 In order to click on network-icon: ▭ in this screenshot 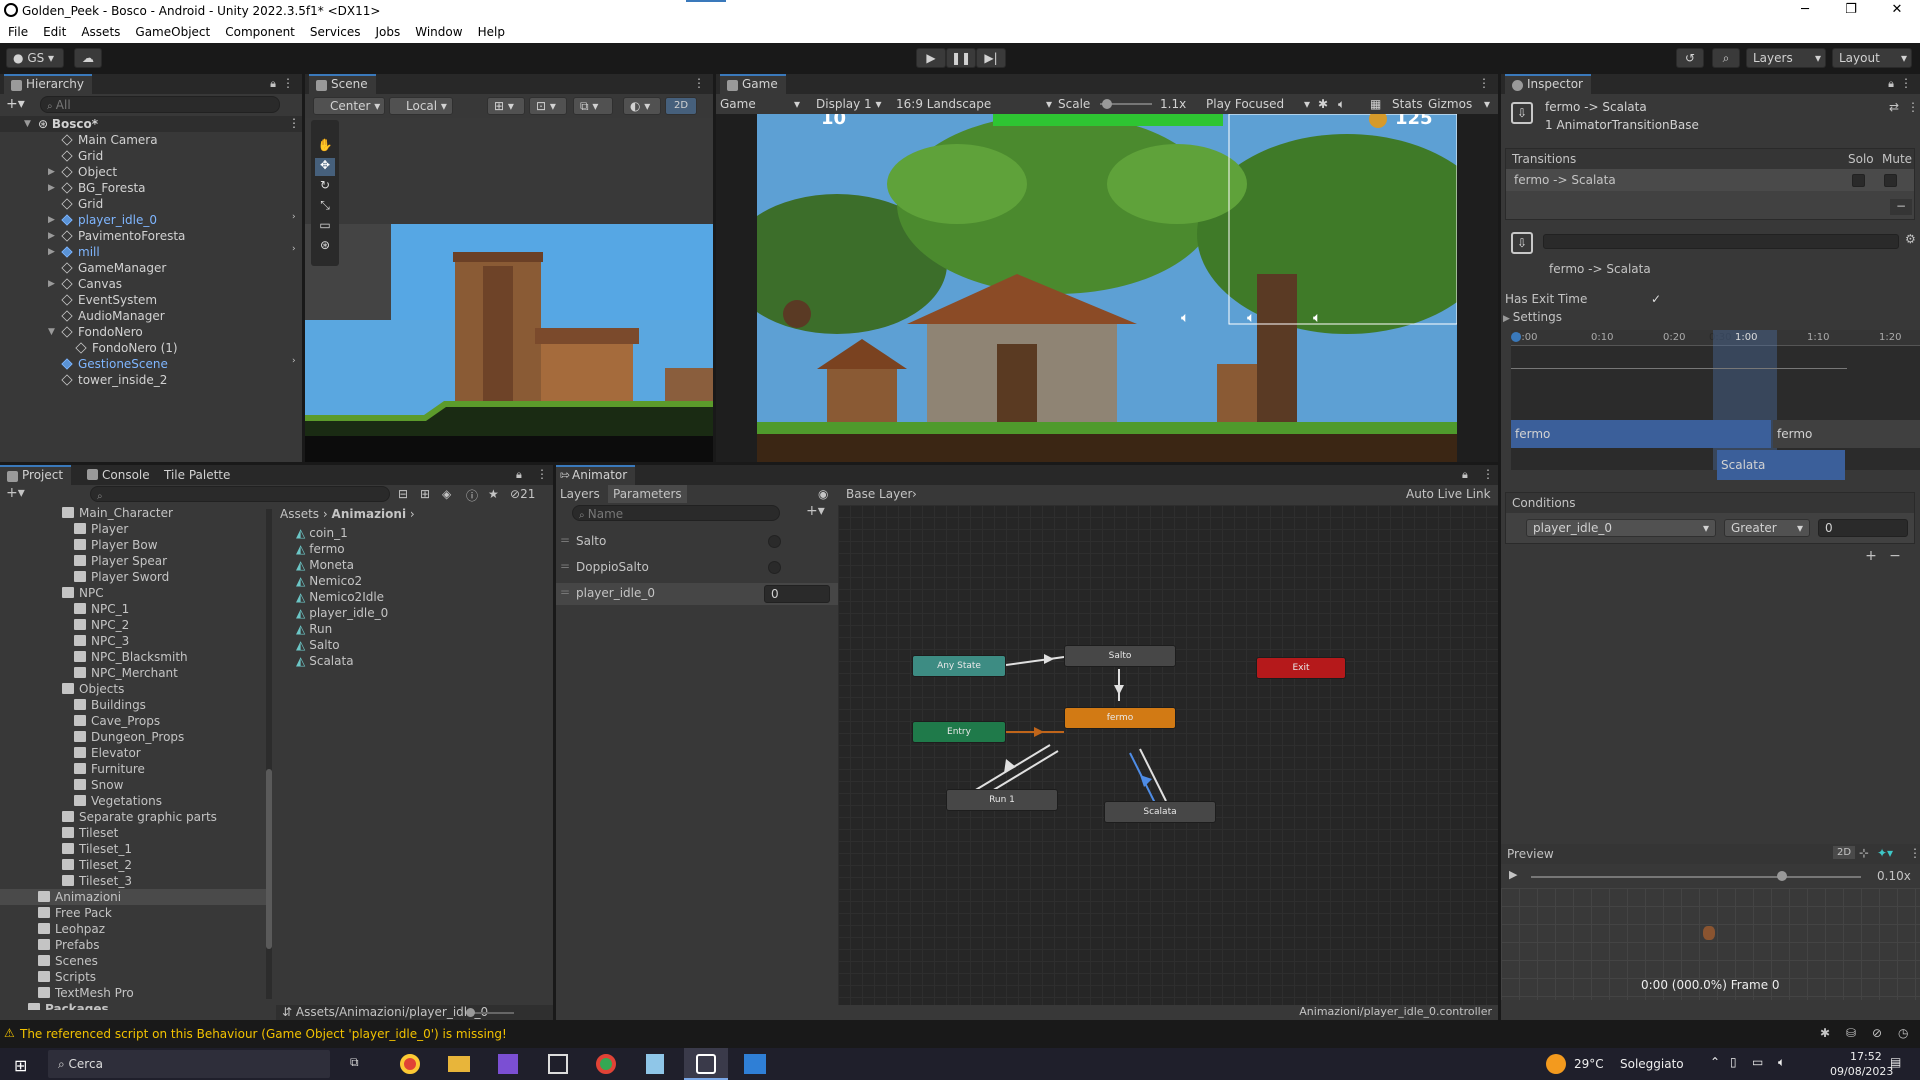, I will do `click(1757, 1062)`.